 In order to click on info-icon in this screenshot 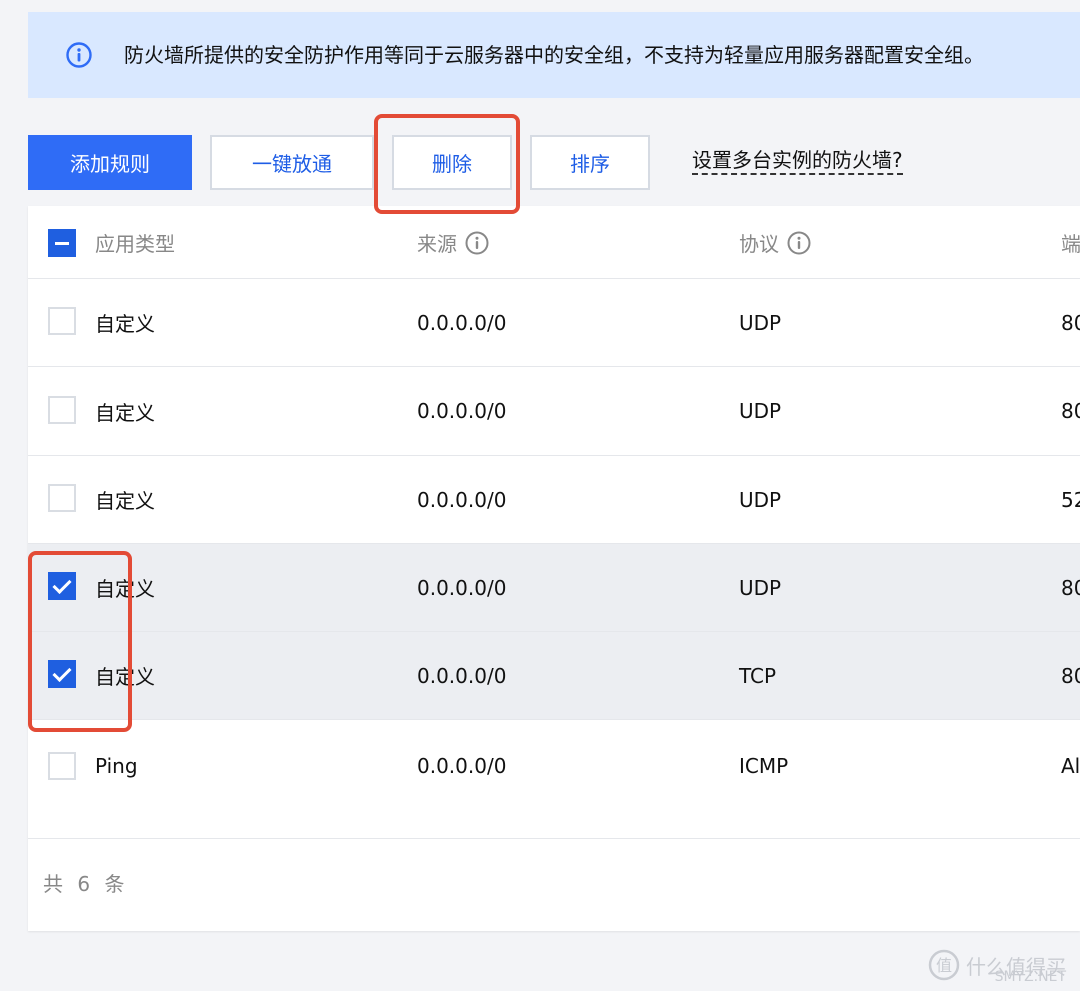, I will do `click(79, 55)`.